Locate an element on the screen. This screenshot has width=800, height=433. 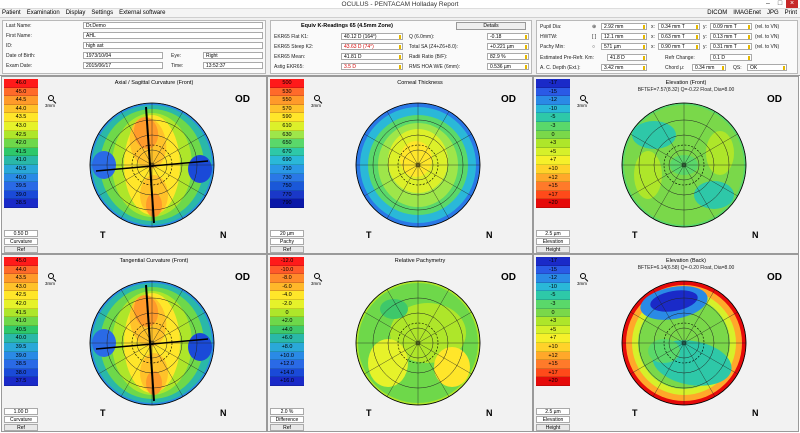
pupil-y-field: 0.09 mm T is located at coordinates (731, 26).